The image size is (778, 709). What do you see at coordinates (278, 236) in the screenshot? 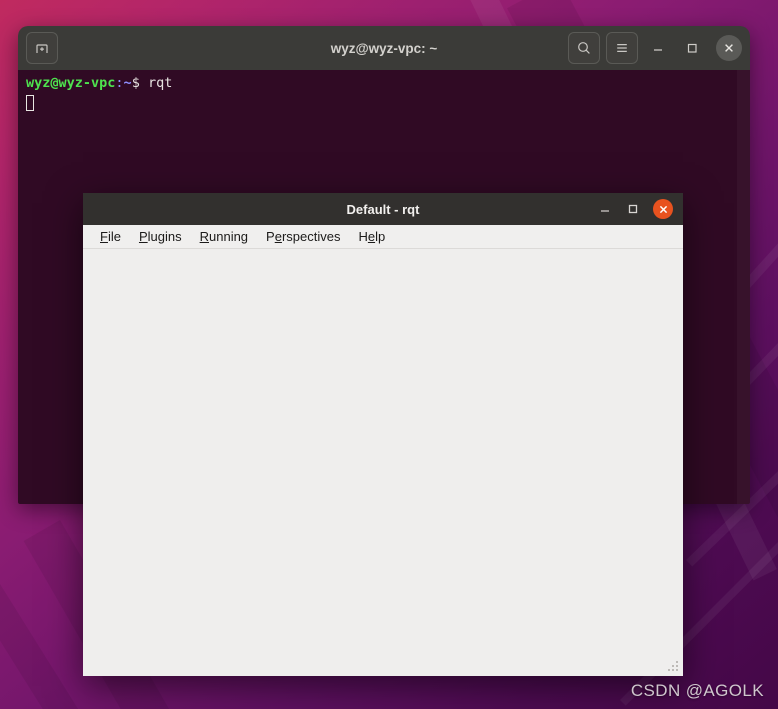
I see `menu-mnemonic: e` at bounding box center [278, 236].